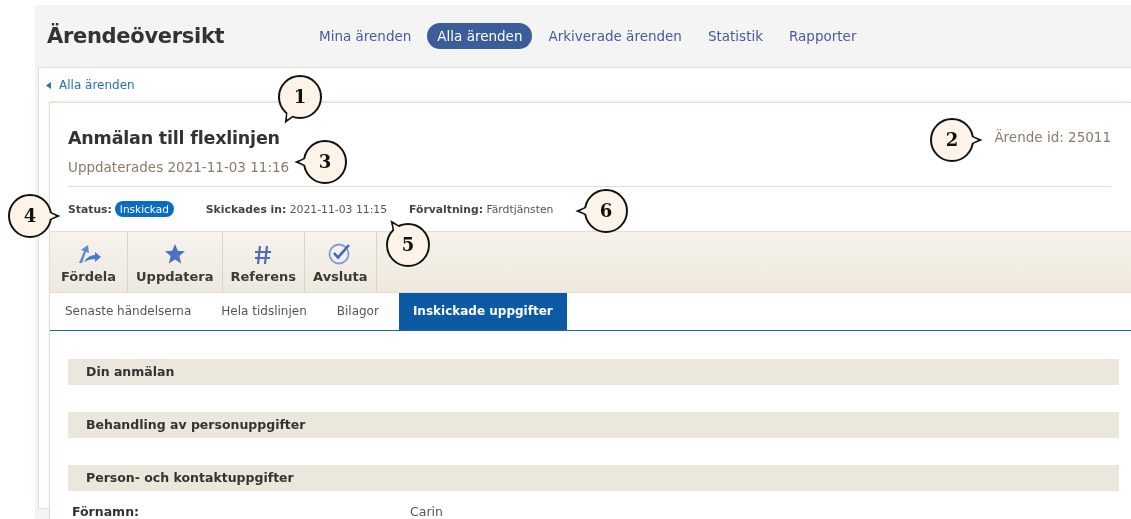  I want to click on content-tab: Inskickade uppgifter, so click(482, 311).